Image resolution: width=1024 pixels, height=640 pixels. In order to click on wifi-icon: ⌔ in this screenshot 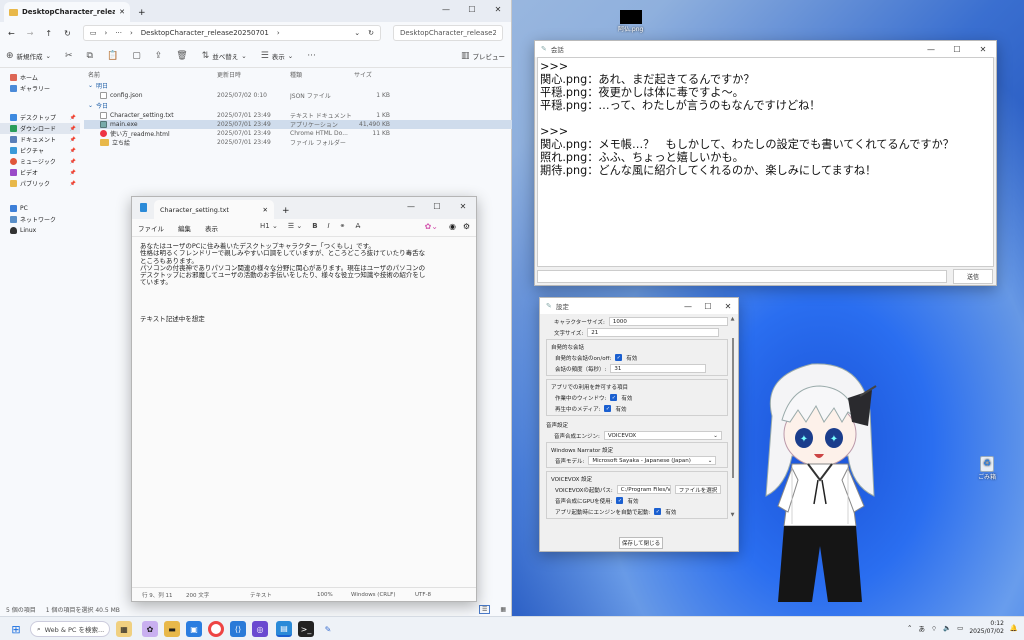, I will do `click(934, 628)`.